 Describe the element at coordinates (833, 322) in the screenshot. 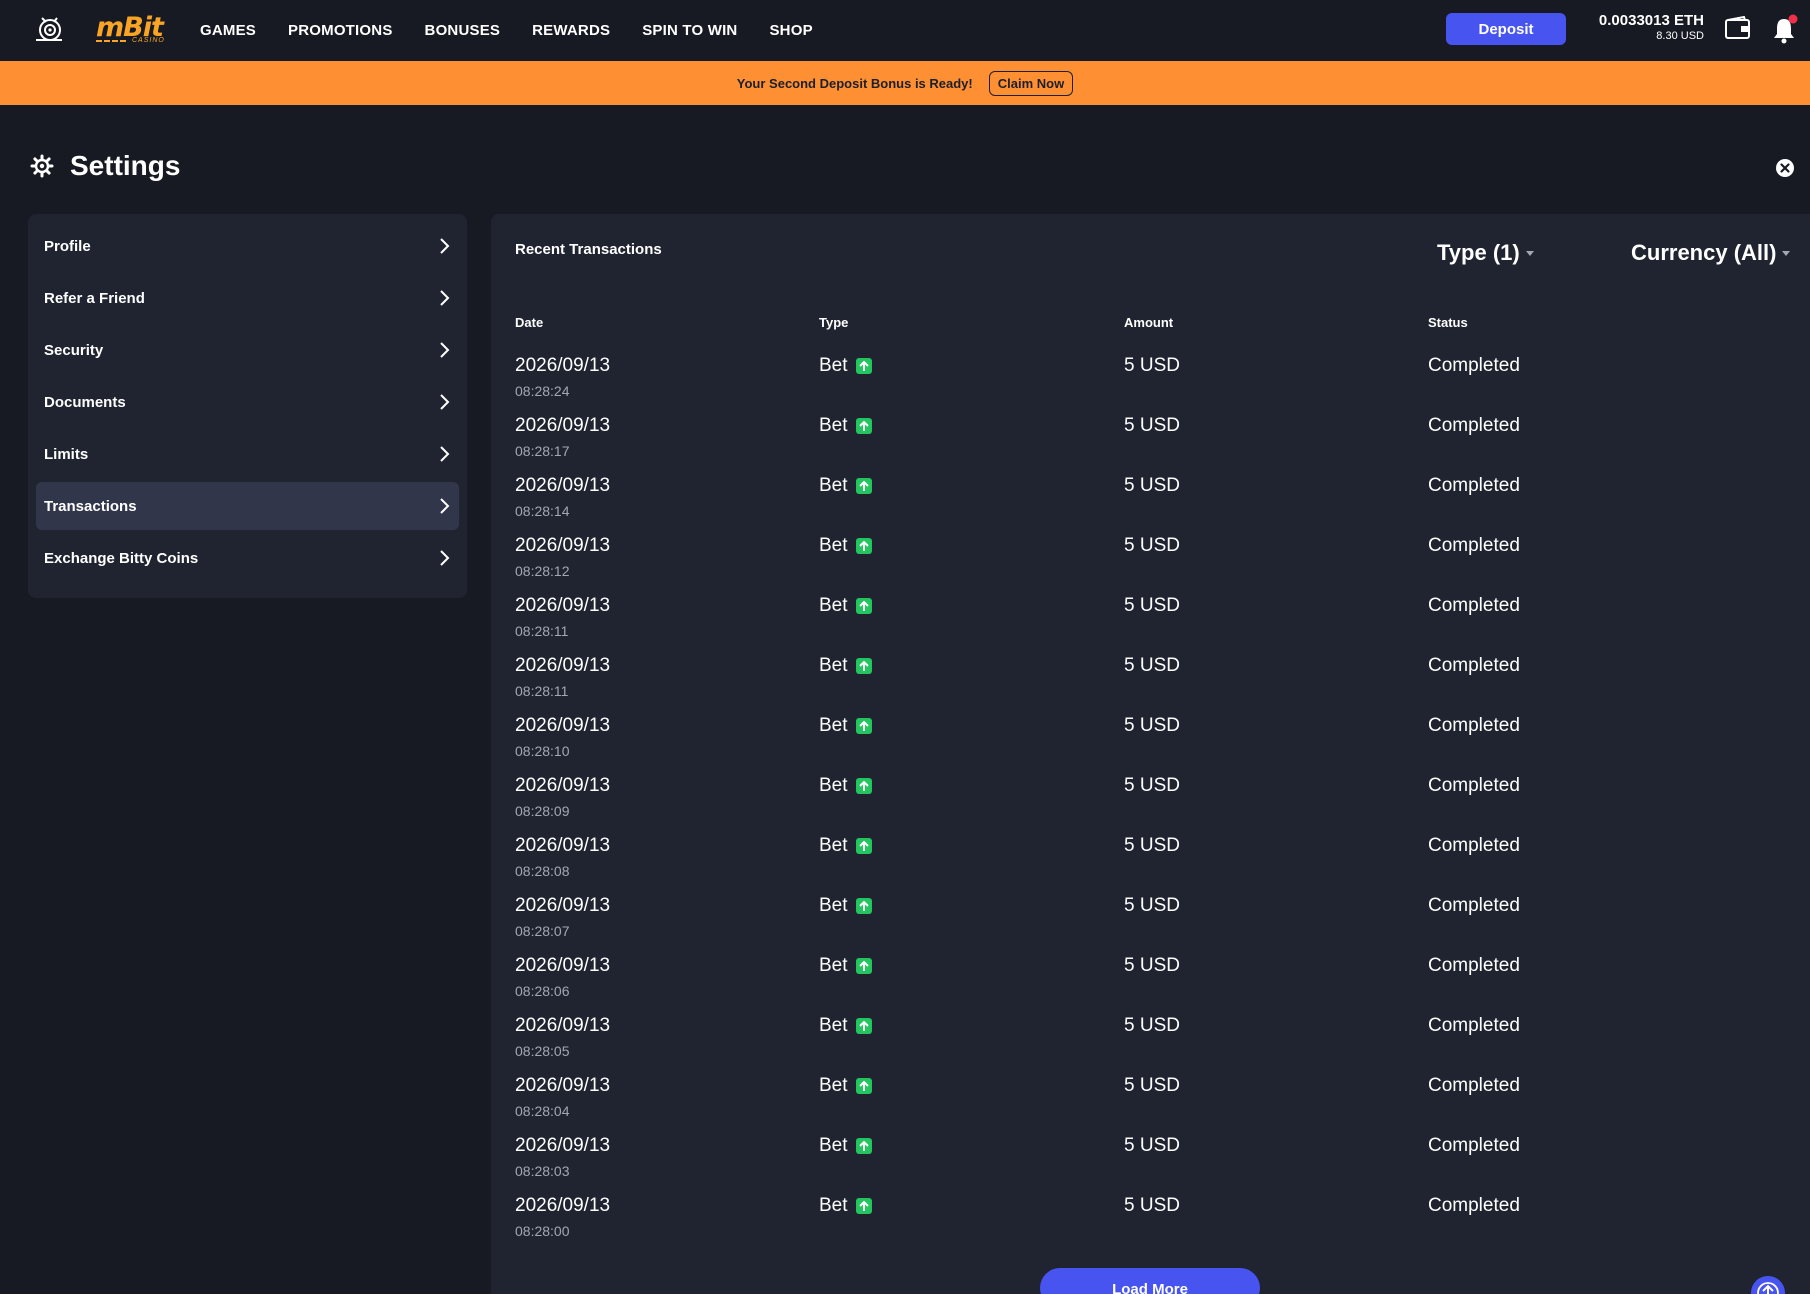

I see `column-header-type: Type` at that location.